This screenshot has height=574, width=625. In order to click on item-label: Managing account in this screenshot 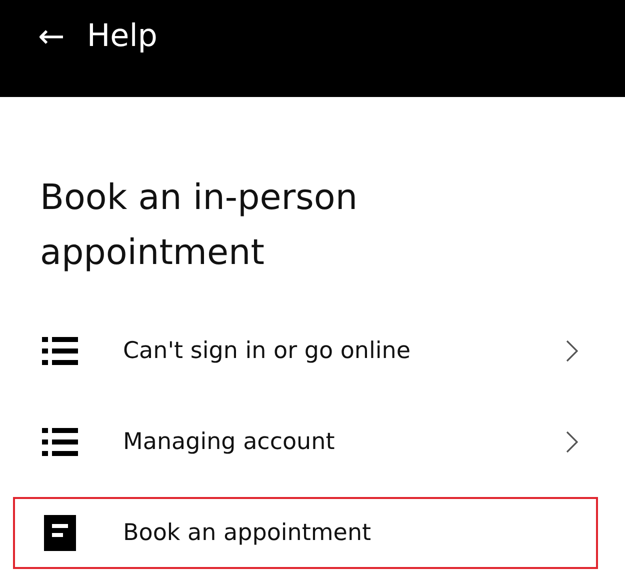, I will do `click(229, 442)`.